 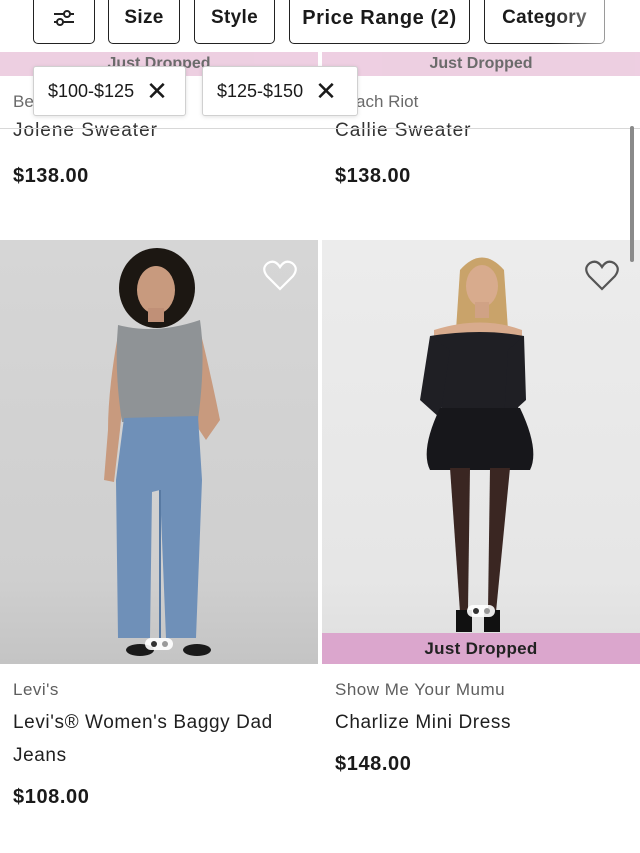 I want to click on active-filter-chip: $125-$150 ✕, so click(x=280, y=91).